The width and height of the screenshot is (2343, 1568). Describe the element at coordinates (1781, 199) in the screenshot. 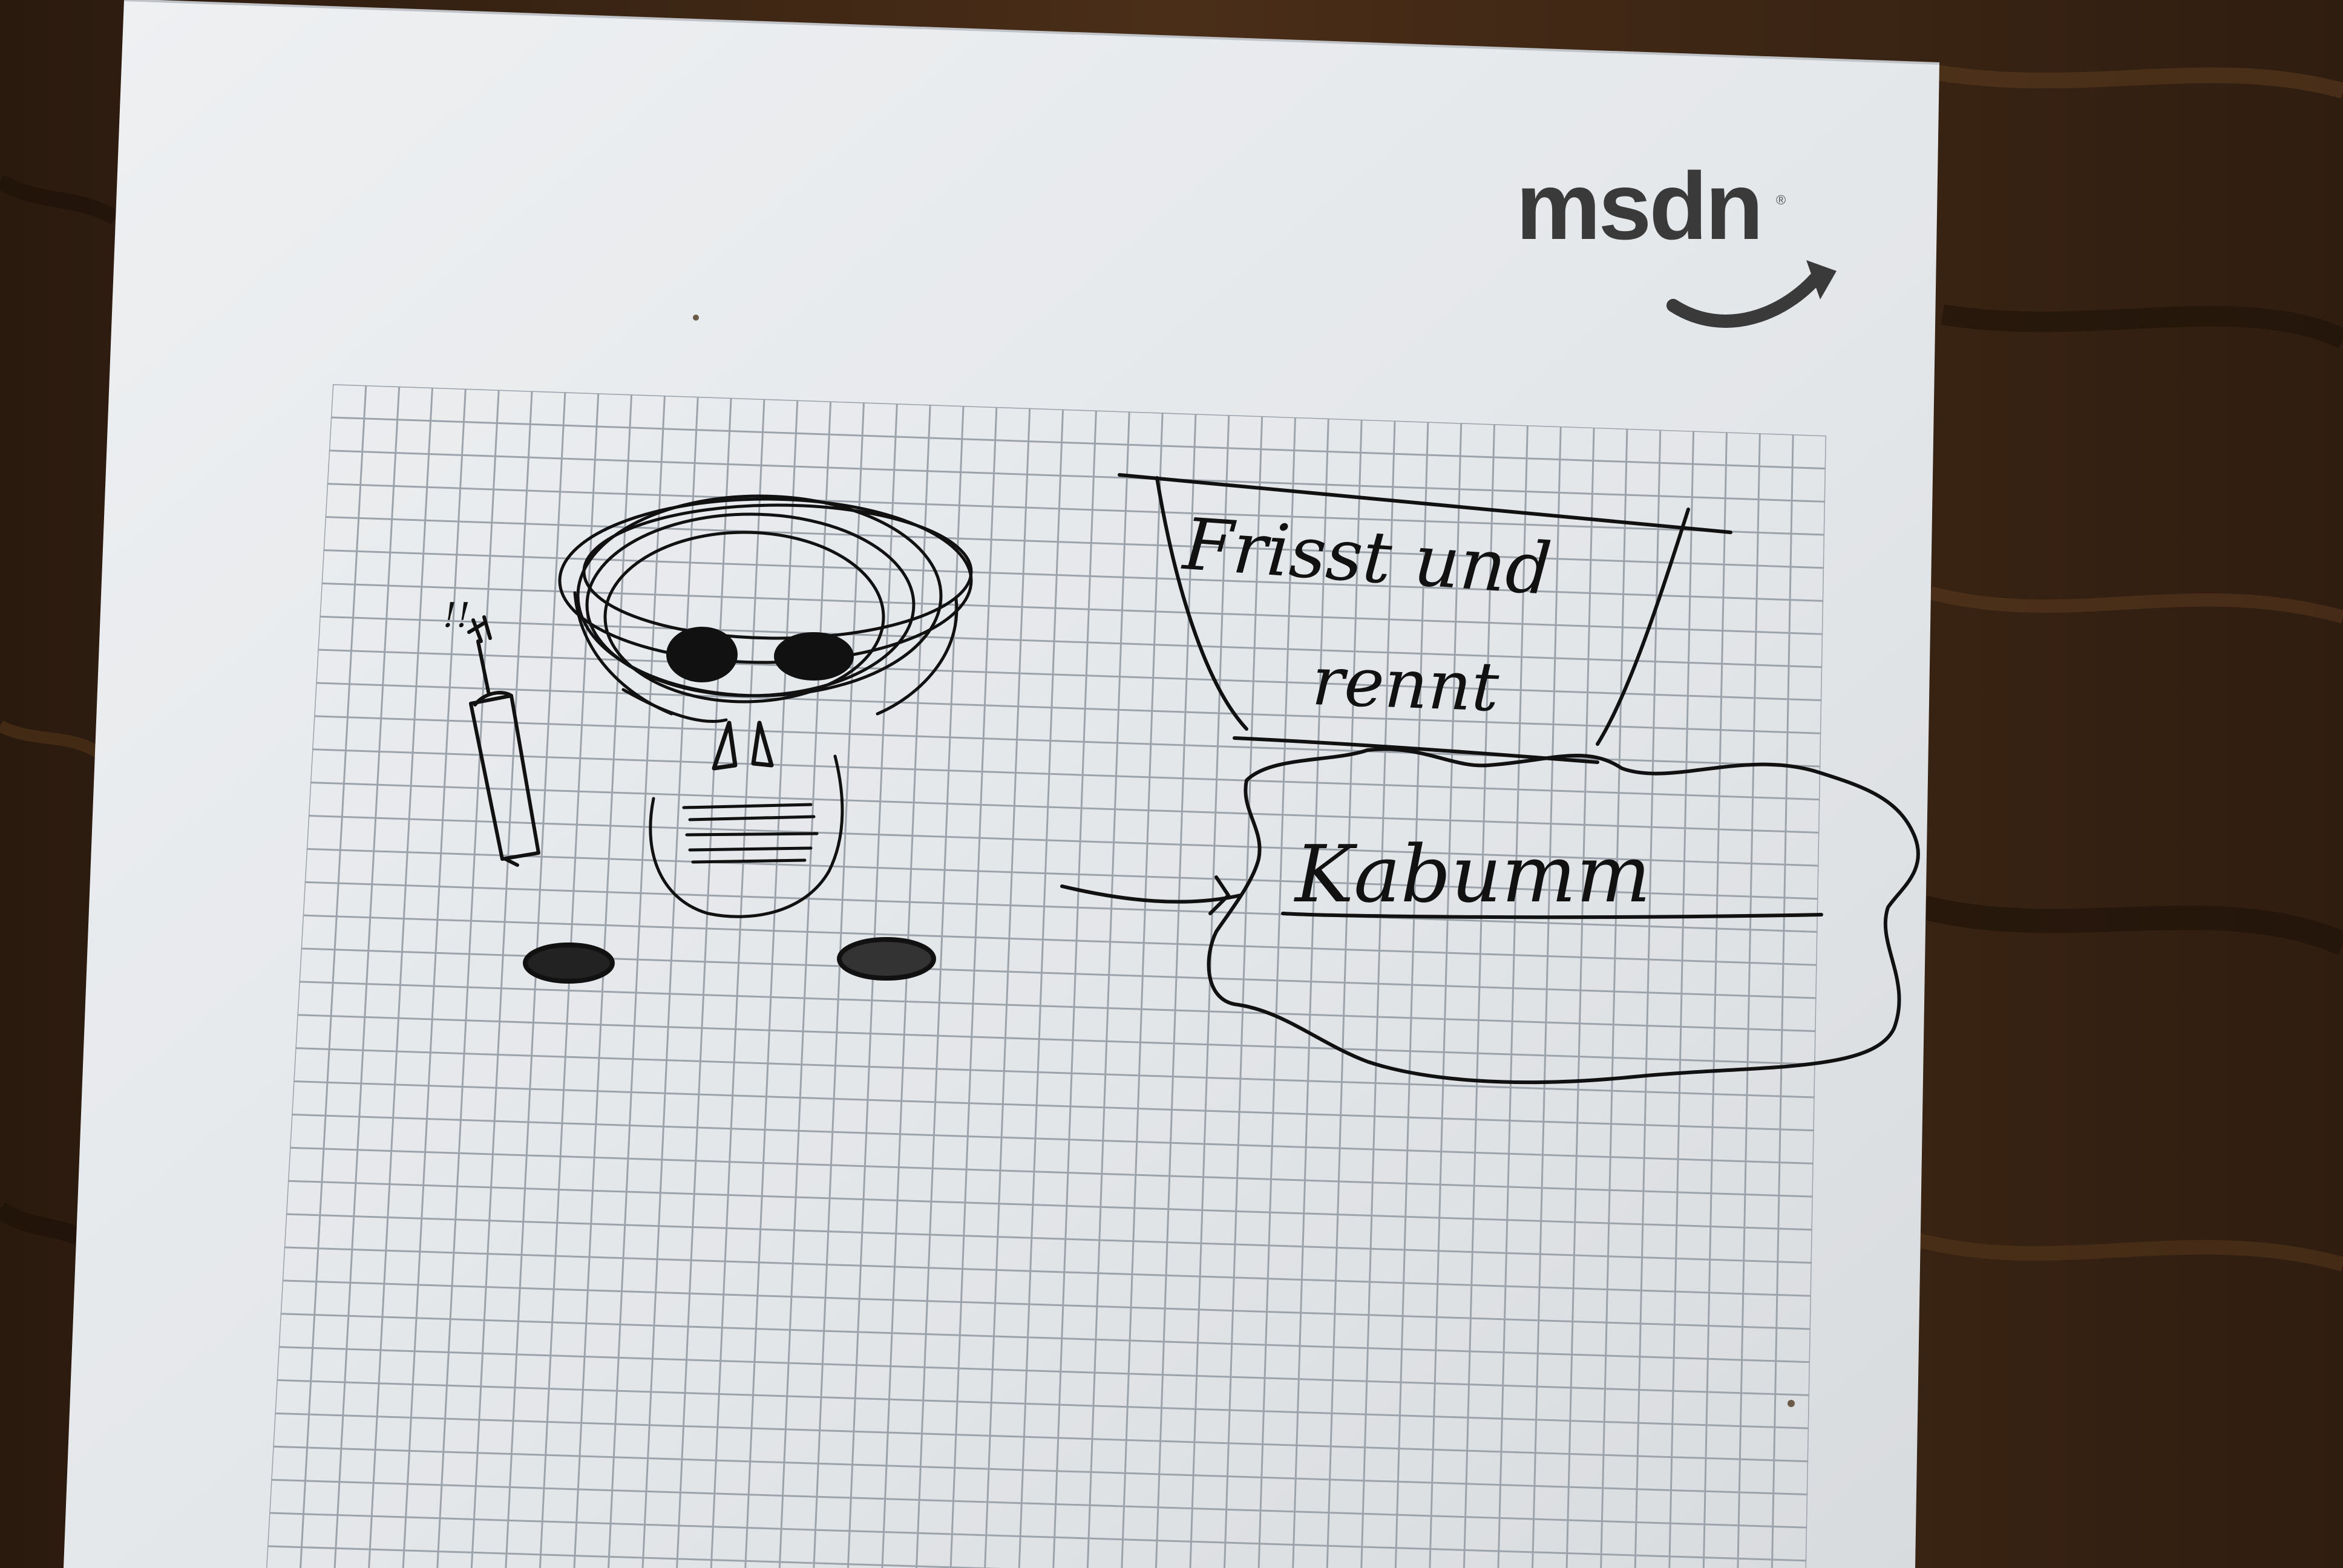

I see `msdn-logo-registered-mark: ®` at that location.